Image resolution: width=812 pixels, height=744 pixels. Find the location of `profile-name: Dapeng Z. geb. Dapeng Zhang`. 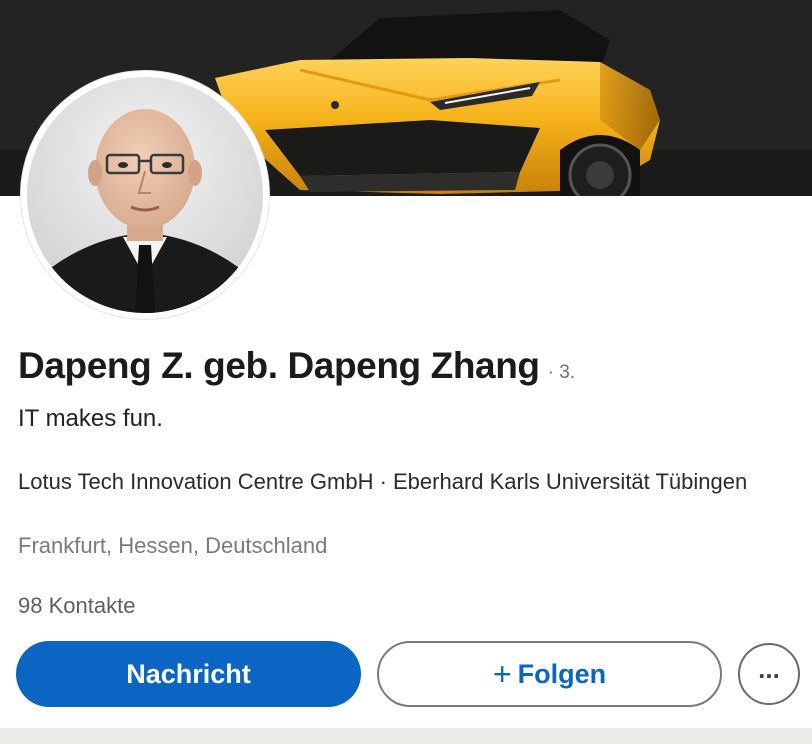

profile-name: Dapeng Z. geb. Dapeng Zhang is located at coordinates (279, 365).